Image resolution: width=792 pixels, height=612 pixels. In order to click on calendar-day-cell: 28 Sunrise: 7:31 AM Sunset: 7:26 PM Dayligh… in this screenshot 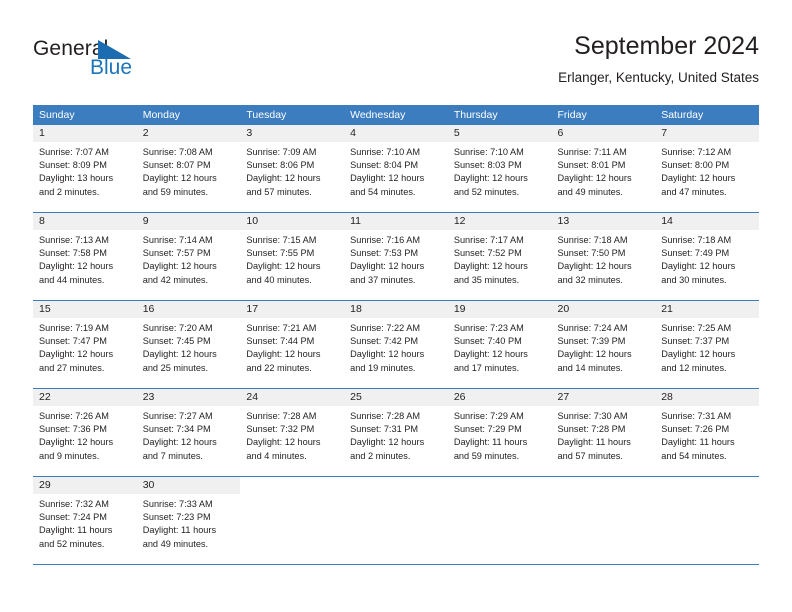, I will do `click(707, 432)`.